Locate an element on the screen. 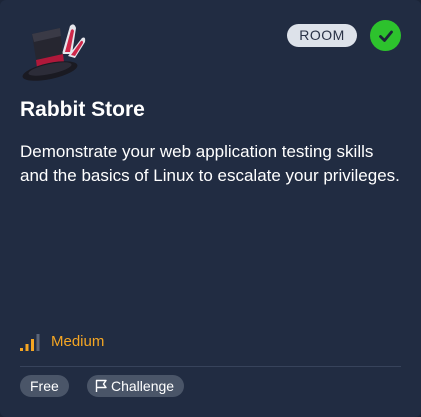 This screenshot has width=421, height=417. tag-free-label: Free is located at coordinates (44, 386).